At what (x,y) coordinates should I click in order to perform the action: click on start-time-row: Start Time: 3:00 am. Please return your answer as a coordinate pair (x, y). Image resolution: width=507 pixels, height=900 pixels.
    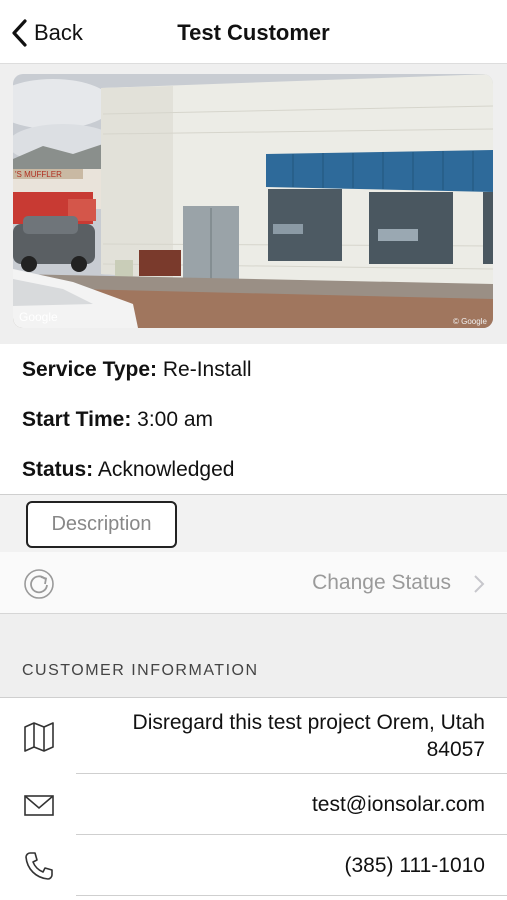
    Looking at the image, I should click on (117, 420).